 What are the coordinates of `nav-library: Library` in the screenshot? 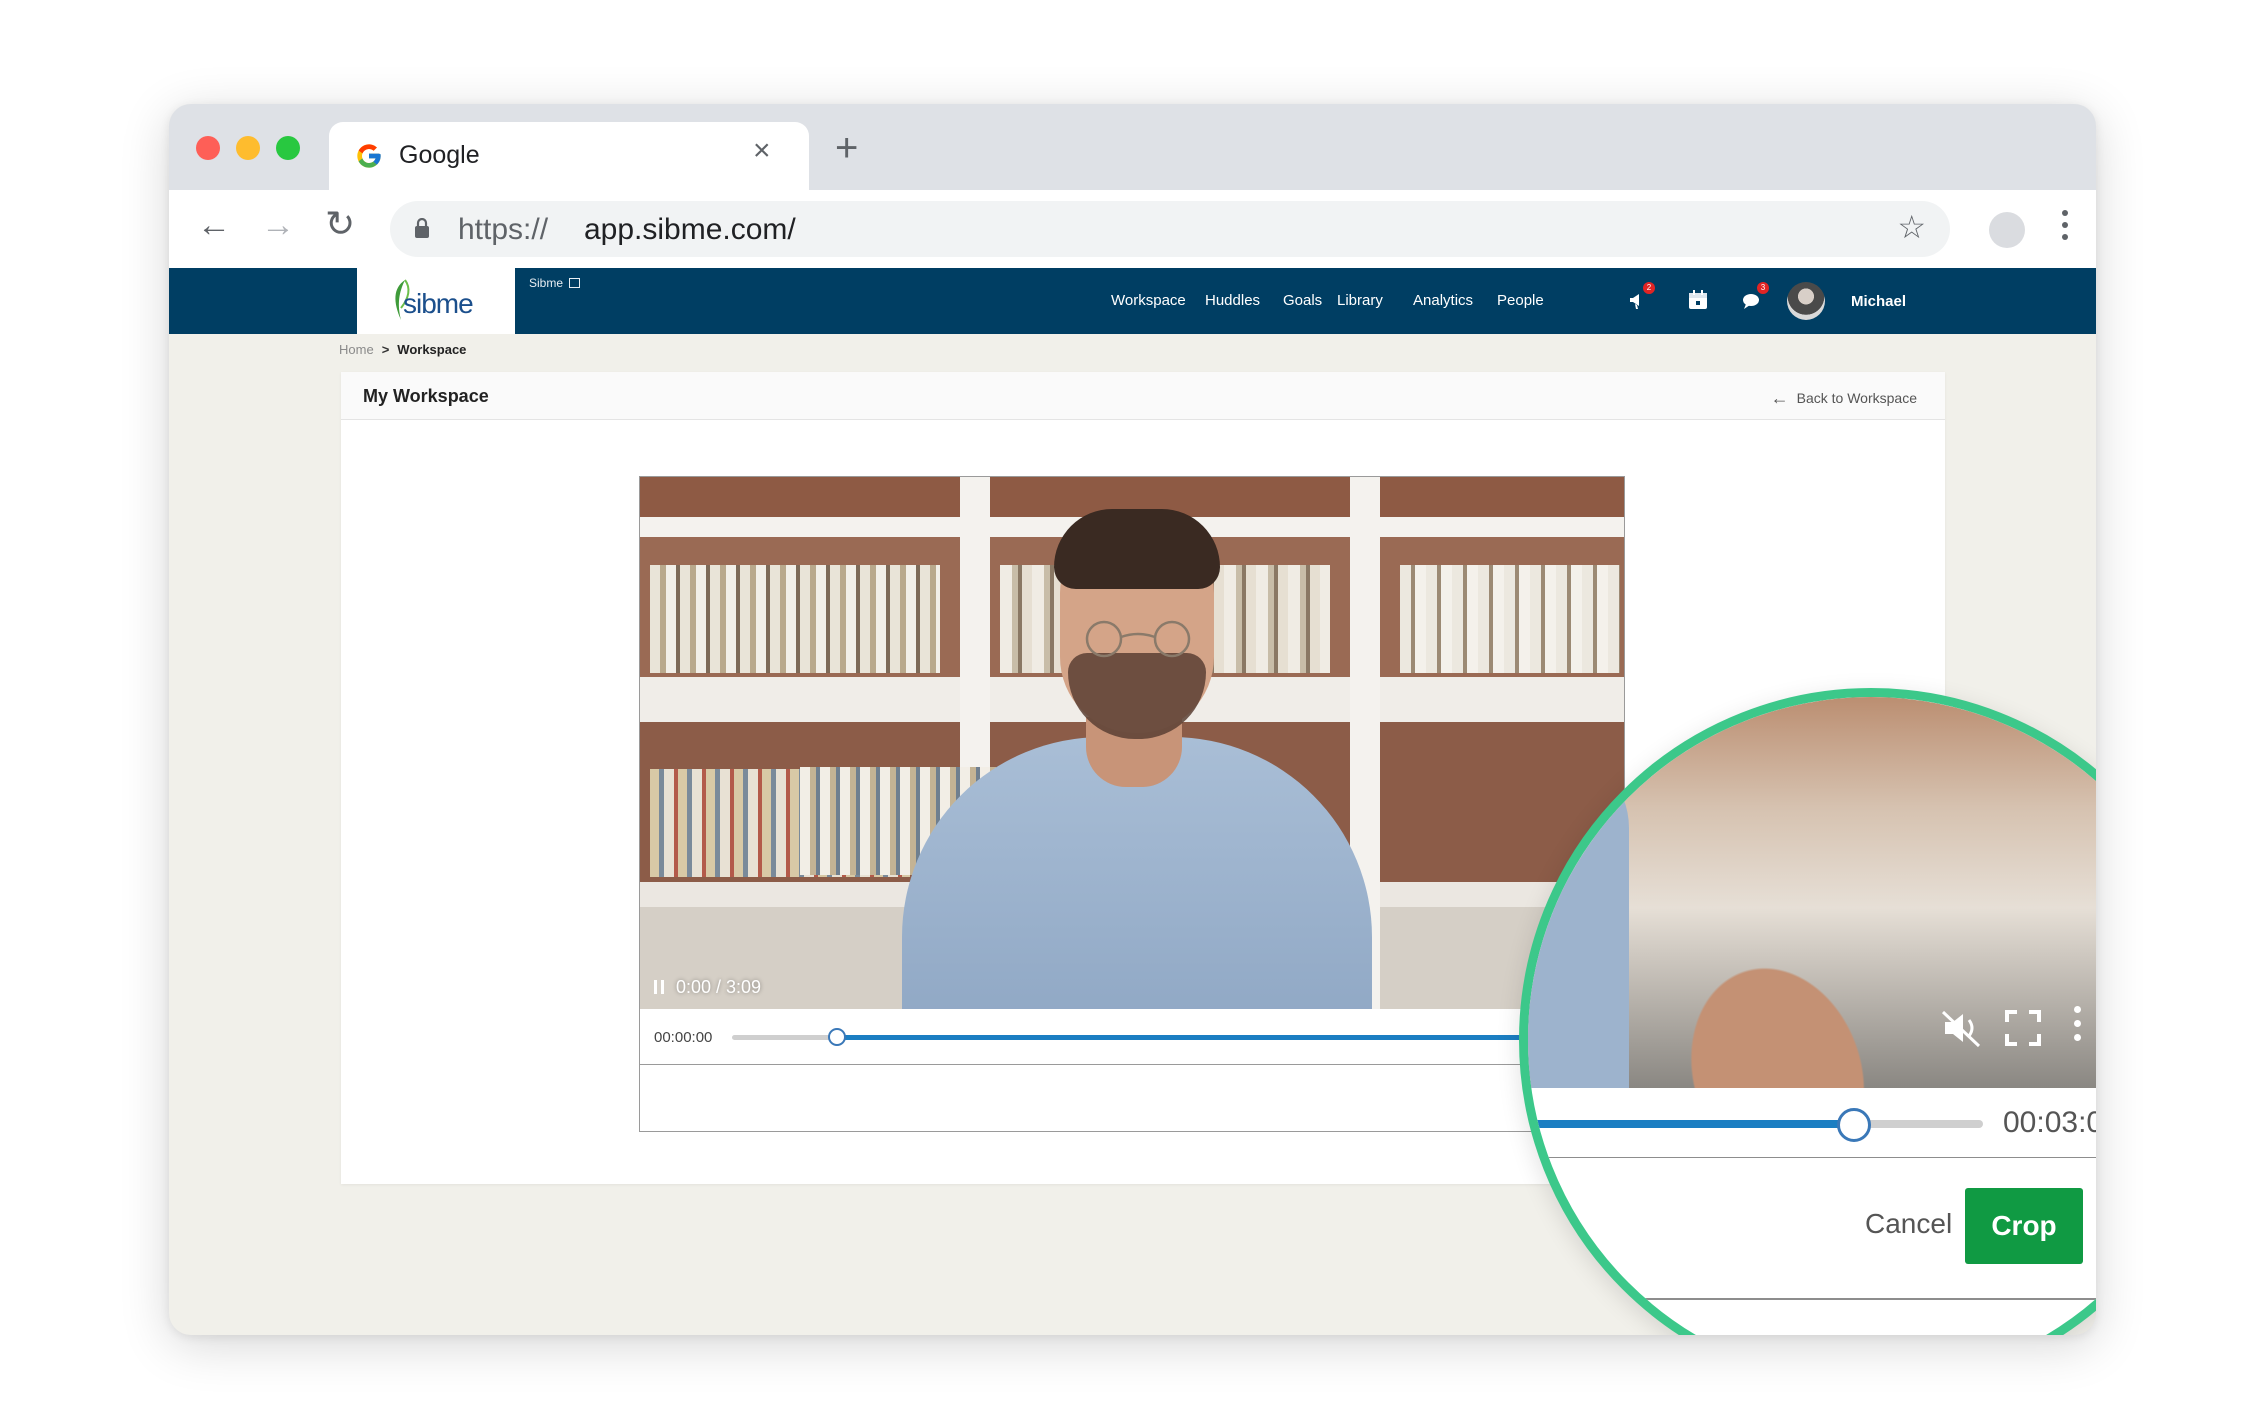 It's located at (1360, 300).